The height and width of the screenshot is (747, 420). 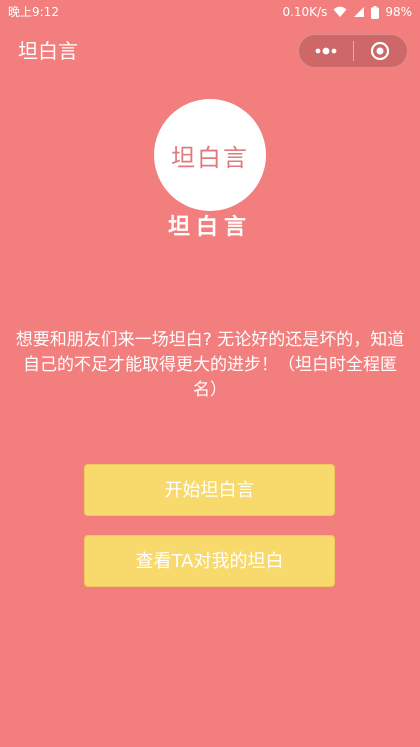 I want to click on more-button, so click(x=326, y=51).